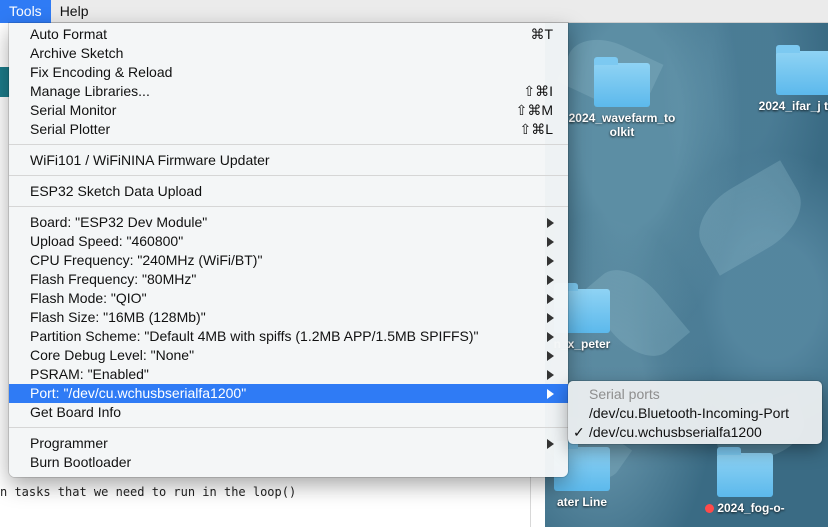 The width and height of the screenshot is (828, 527). I want to click on menu-item-core-debug-level: Core Debug Level: "None", so click(288, 355).